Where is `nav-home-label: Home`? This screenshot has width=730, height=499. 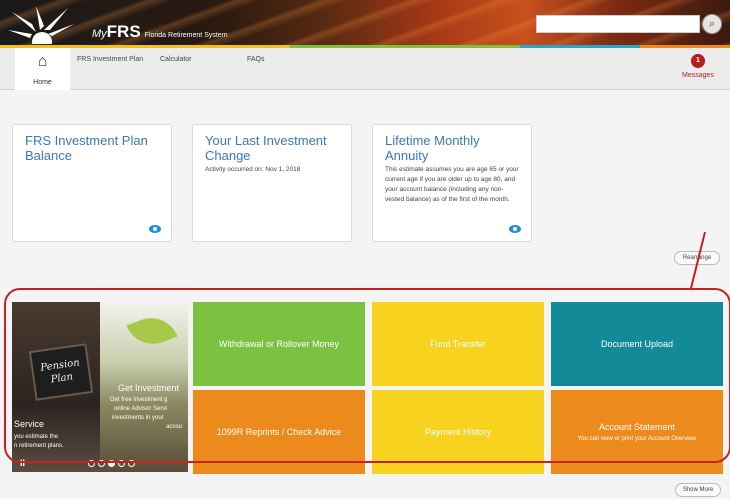 nav-home-label: Home is located at coordinates (42, 82).